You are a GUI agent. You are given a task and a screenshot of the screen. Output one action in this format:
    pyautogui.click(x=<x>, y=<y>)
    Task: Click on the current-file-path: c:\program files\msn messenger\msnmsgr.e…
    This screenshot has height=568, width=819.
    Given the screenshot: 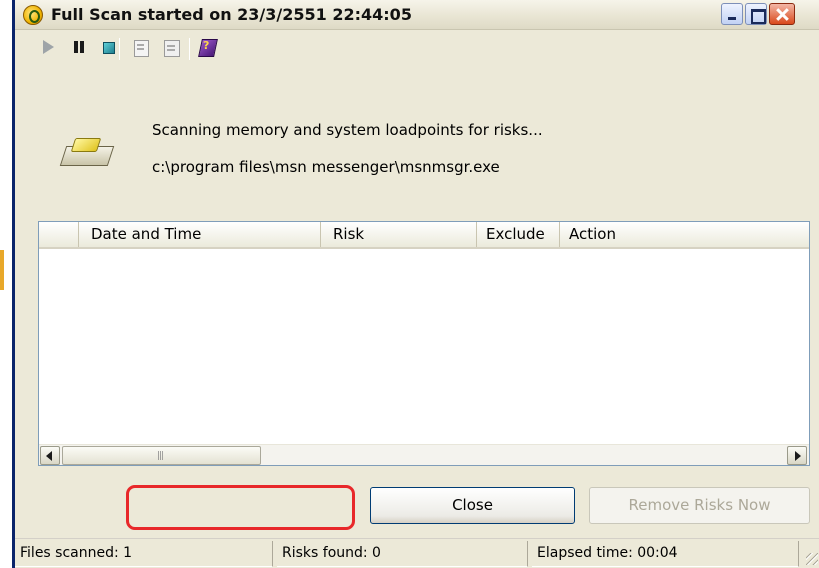 What is the action you would take?
    pyautogui.click(x=326, y=167)
    